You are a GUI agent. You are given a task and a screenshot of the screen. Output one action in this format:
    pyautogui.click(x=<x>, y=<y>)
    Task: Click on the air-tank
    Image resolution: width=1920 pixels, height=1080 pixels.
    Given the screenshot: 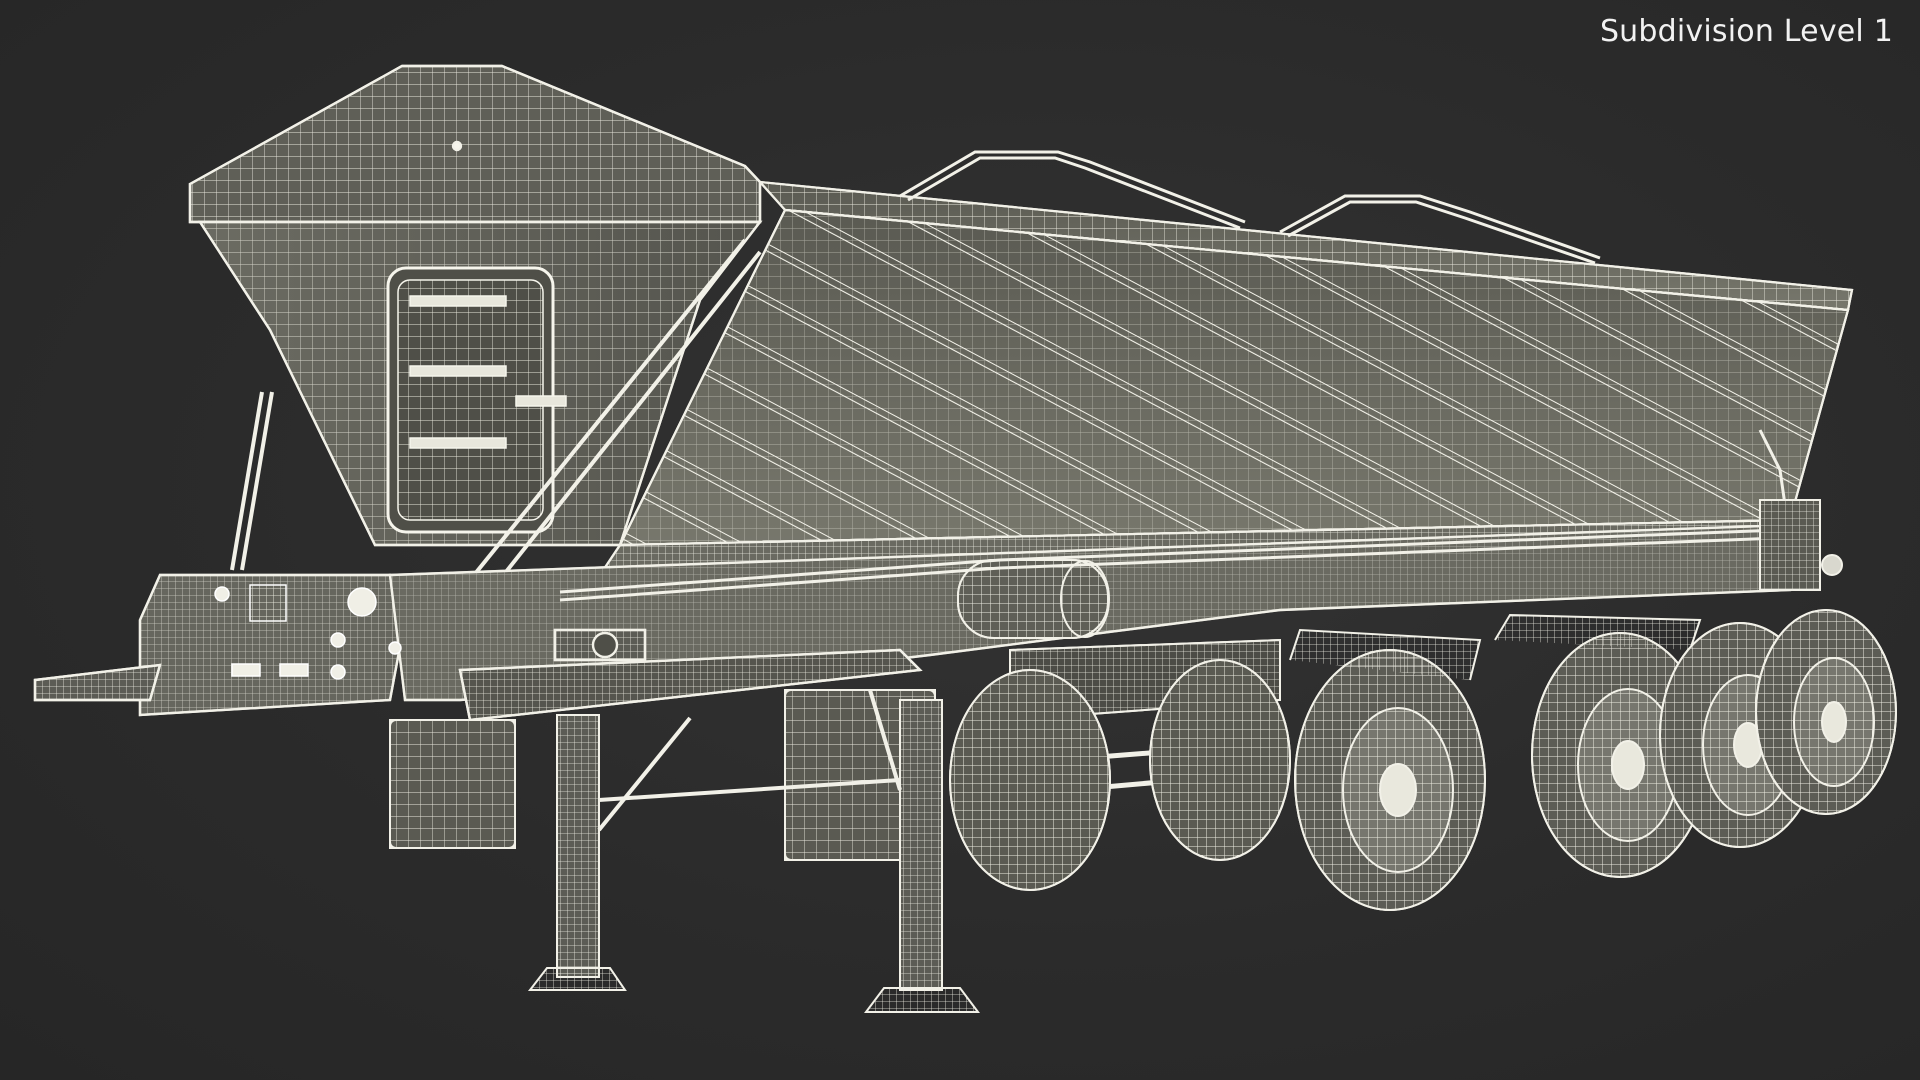 What is the action you would take?
    pyautogui.click(x=1033, y=599)
    